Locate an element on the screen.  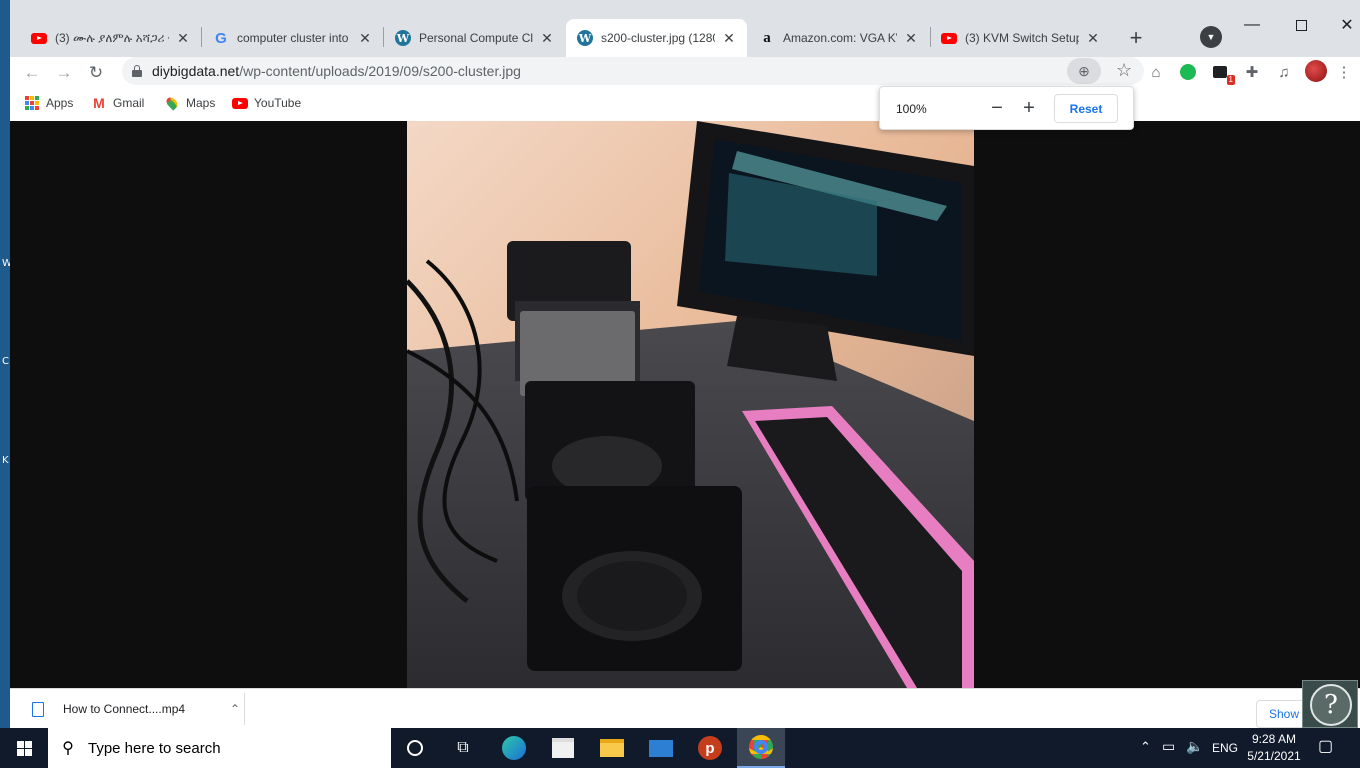
chrome-taskbar-icon is located at coordinates (761, 748).